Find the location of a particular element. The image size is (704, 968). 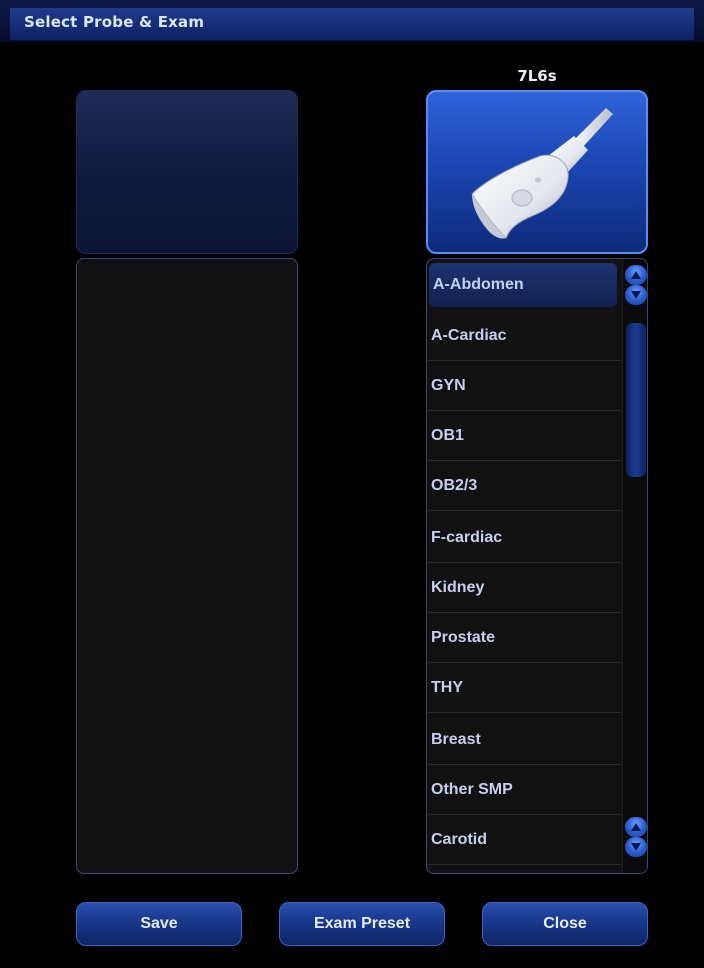

exam-list-scrollbar is located at coordinates (634, 566).